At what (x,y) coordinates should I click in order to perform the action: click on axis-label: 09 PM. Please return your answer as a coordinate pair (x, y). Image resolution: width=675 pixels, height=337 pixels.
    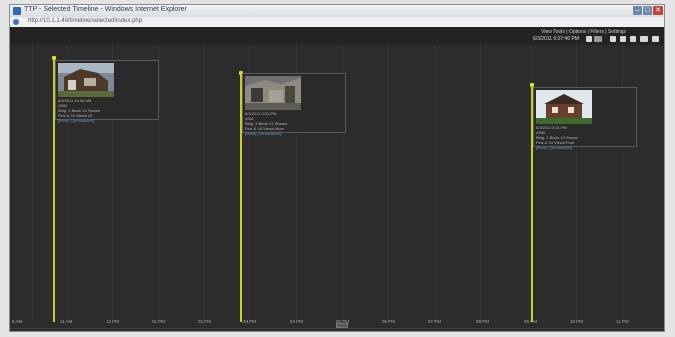
    Looking at the image, I should click on (531, 321).